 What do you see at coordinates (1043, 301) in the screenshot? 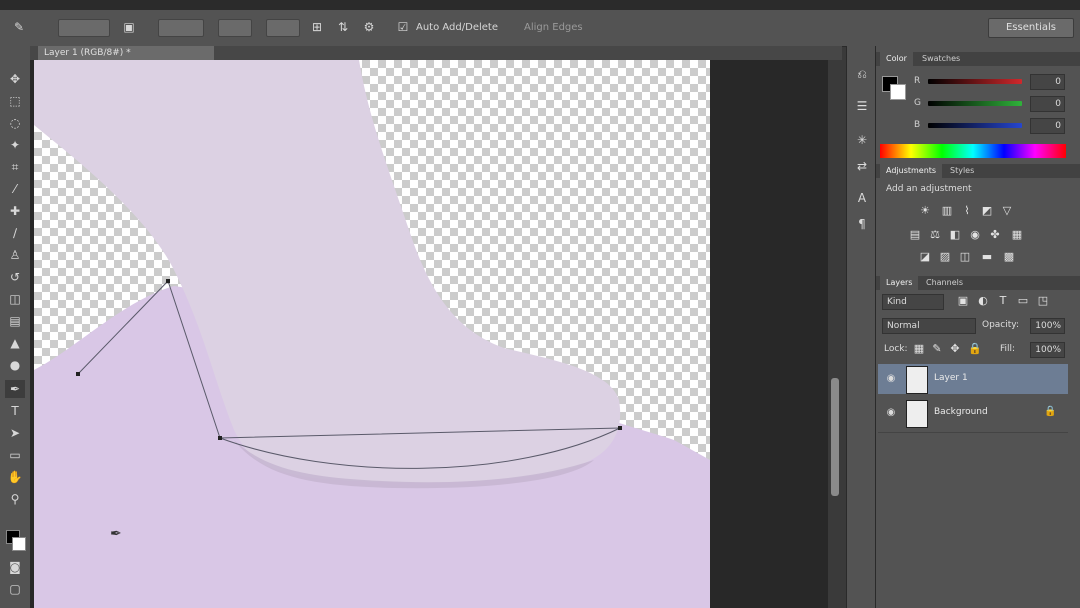
I see `filter-smart-object-icon: ◳` at bounding box center [1043, 301].